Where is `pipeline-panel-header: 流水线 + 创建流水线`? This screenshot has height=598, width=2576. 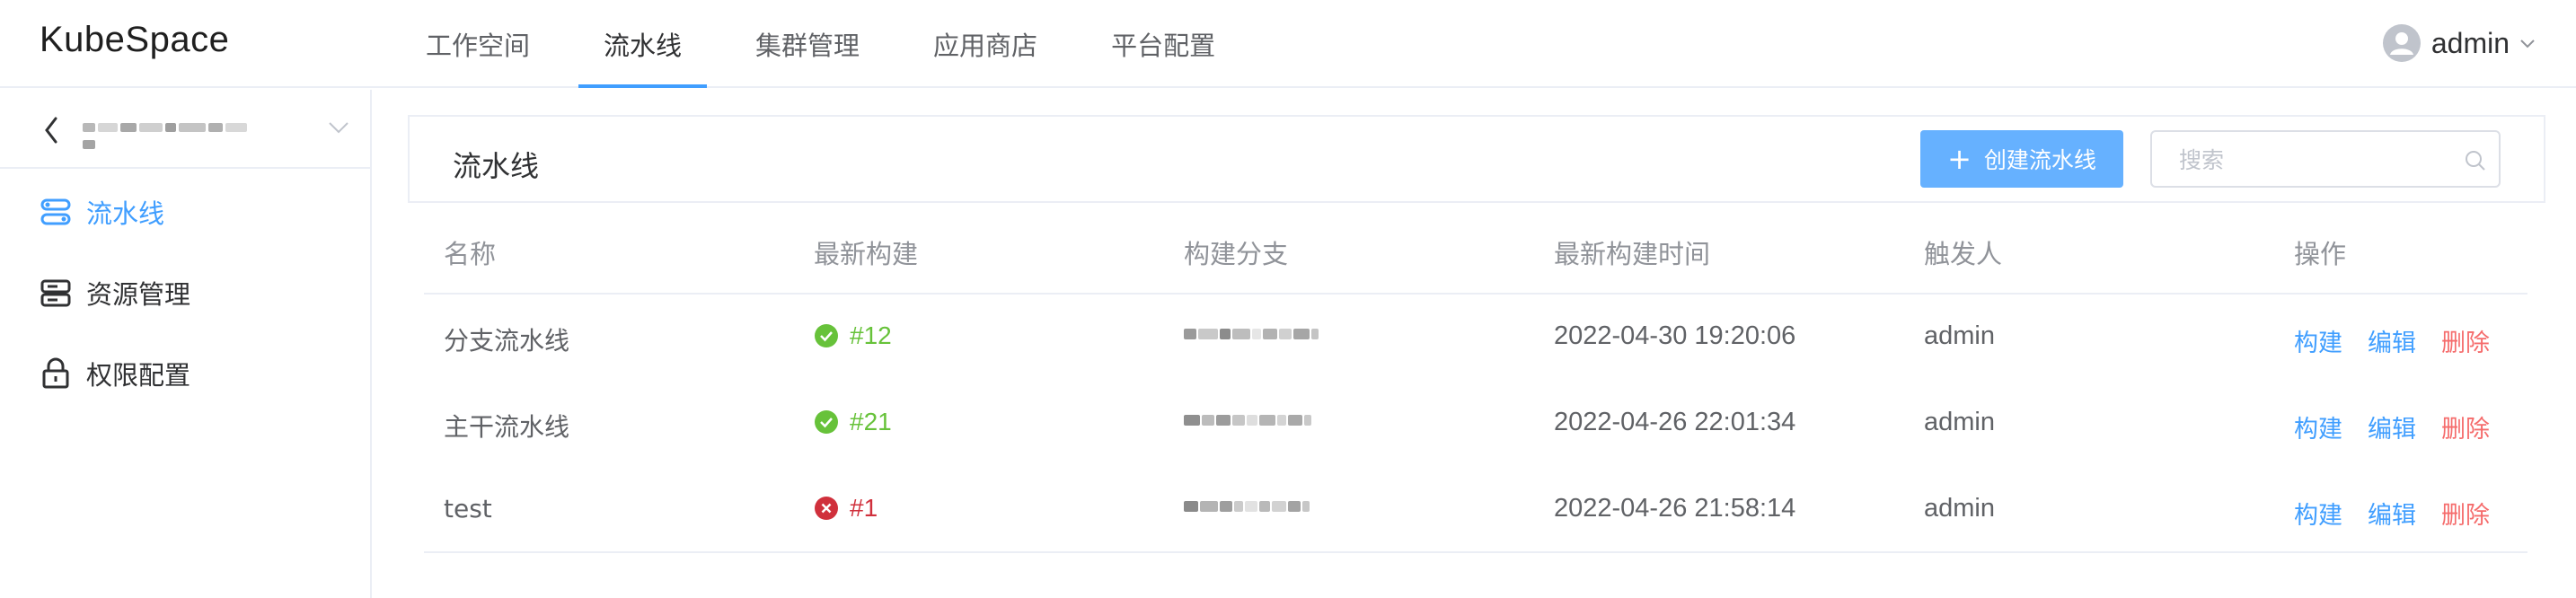
pipeline-panel-header: 流水线 + 创建流水线 is located at coordinates (1476, 159).